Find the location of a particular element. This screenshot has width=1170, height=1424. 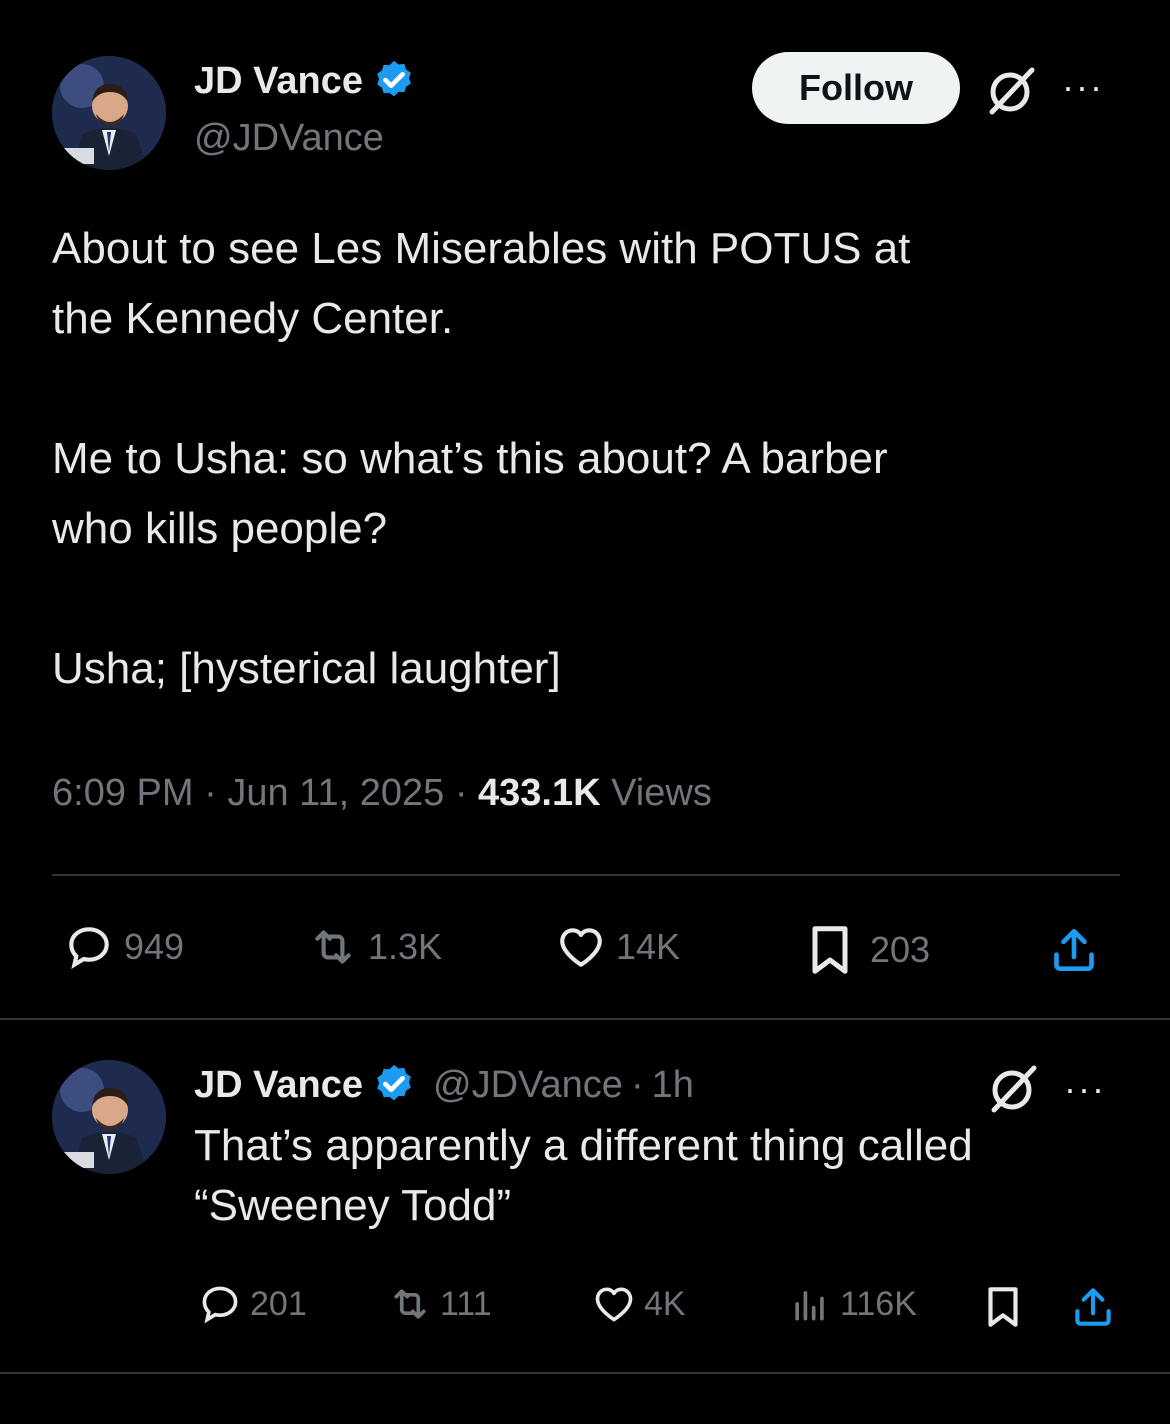

reply-views-button: 116K is located at coordinates (852, 1304).